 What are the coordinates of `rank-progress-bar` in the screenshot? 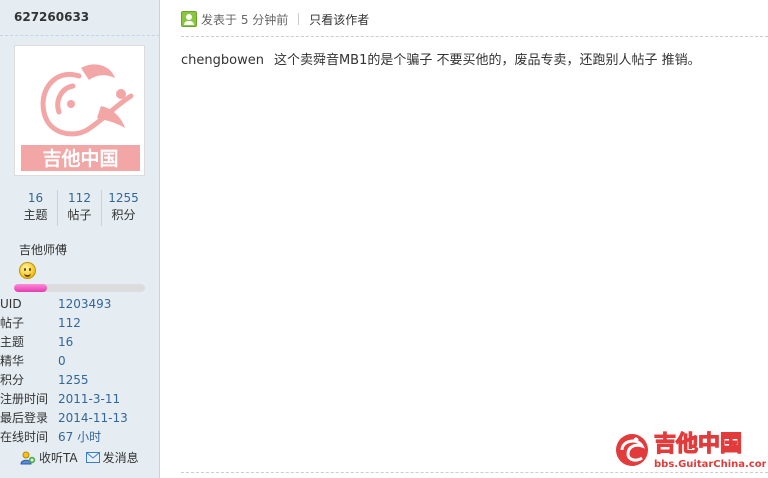 It's located at (79, 288).